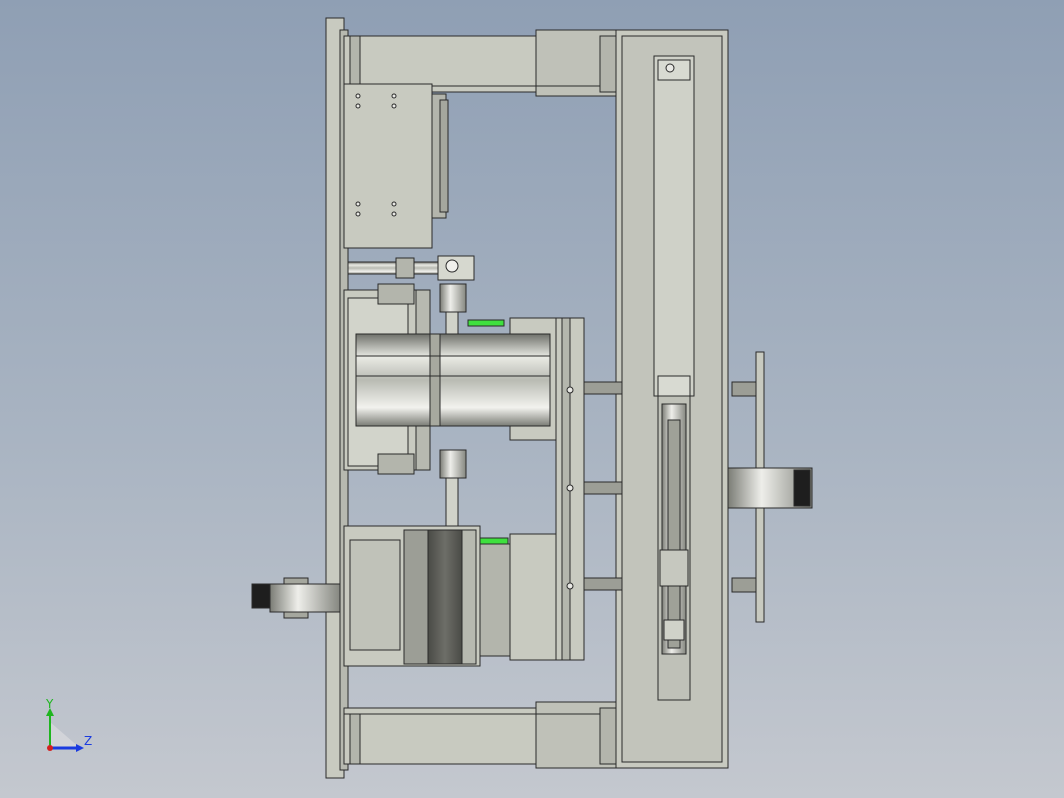  I want to click on right-frame, so click(672, 399).